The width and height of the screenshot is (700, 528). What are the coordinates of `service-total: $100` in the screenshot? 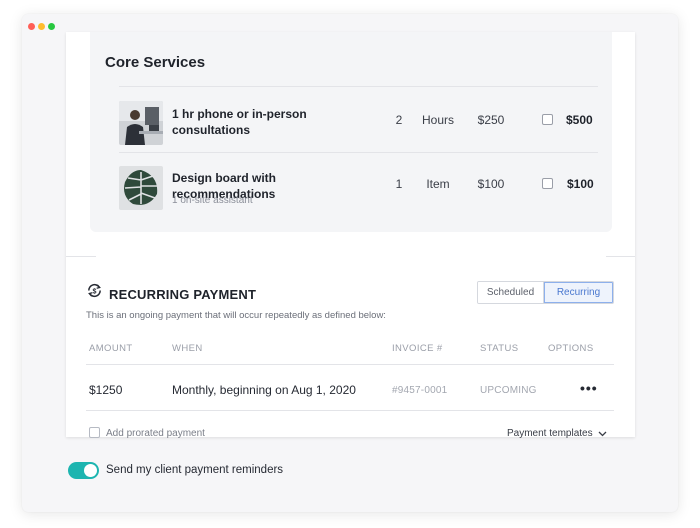 It's located at (580, 184).